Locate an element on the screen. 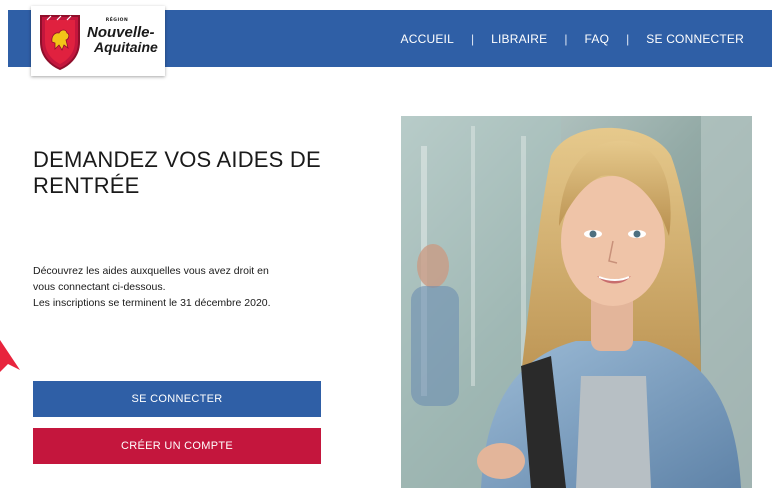 The width and height of the screenshot is (772, 488). intro-line: vous connectant ci-dessous. is located at coordinates (99, 287).